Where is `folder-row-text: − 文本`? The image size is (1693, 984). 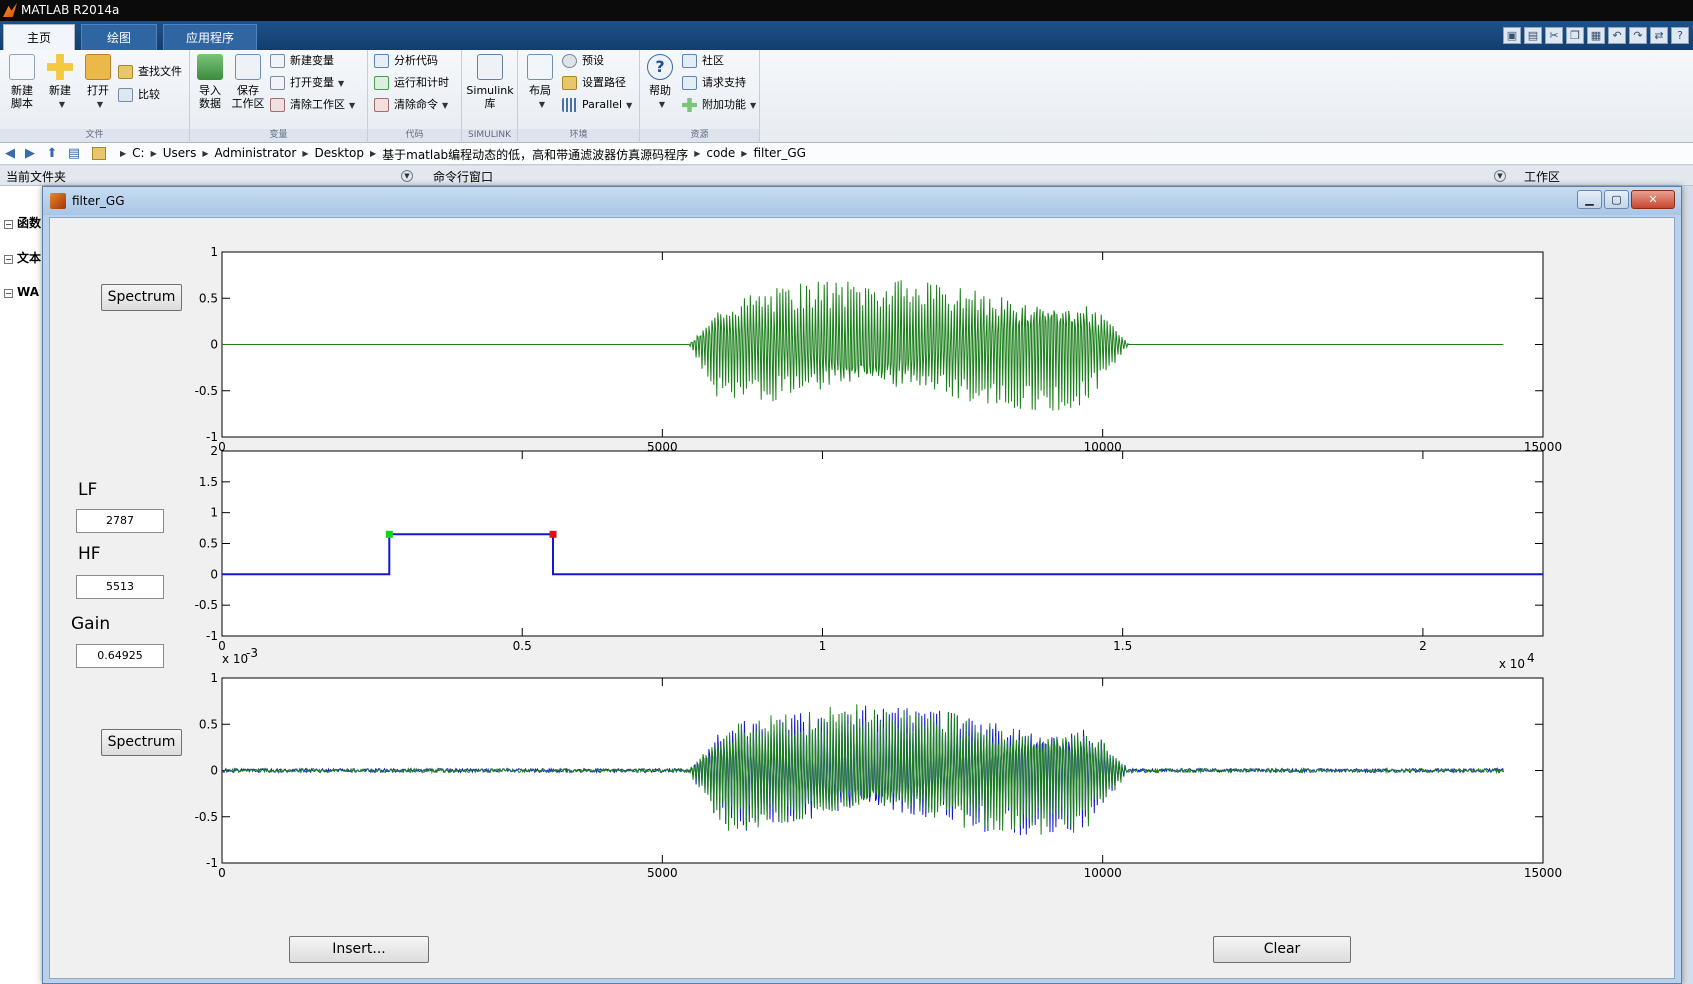
folder-row-text: − 文本 is located at coordinates (22, 257).